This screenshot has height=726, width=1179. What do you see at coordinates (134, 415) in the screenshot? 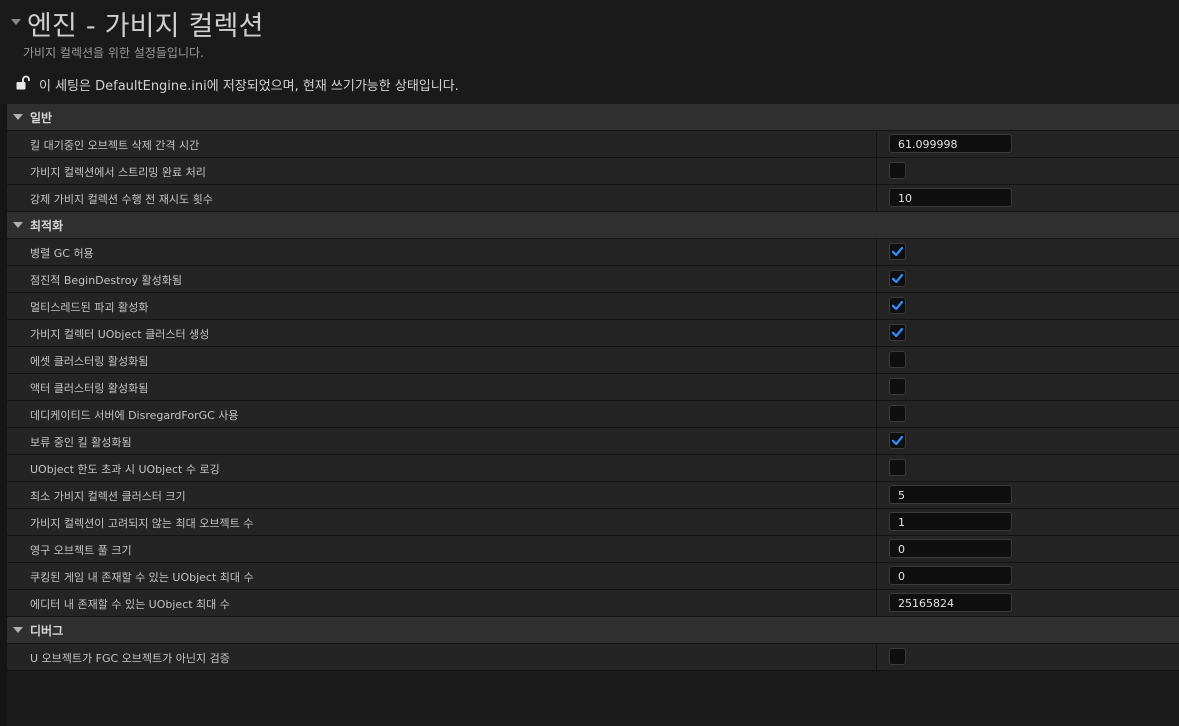
I see `setting-label: 데디케이티드 서버에 DisregardForGC 사용` at bounding box center [134, 415].